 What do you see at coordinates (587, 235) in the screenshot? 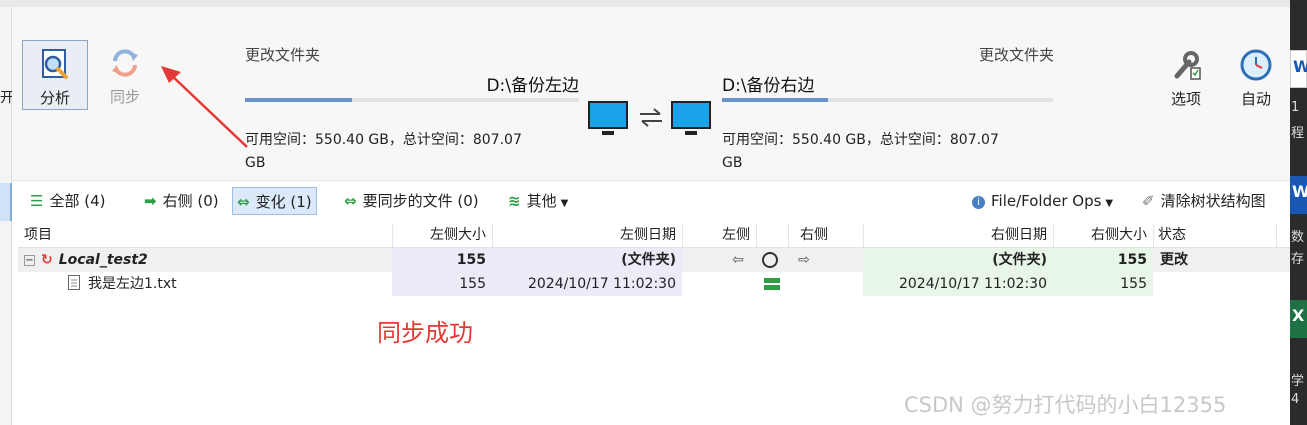
I see `col-left-date-header: 左侧日期` at bounding box center [587, 235].